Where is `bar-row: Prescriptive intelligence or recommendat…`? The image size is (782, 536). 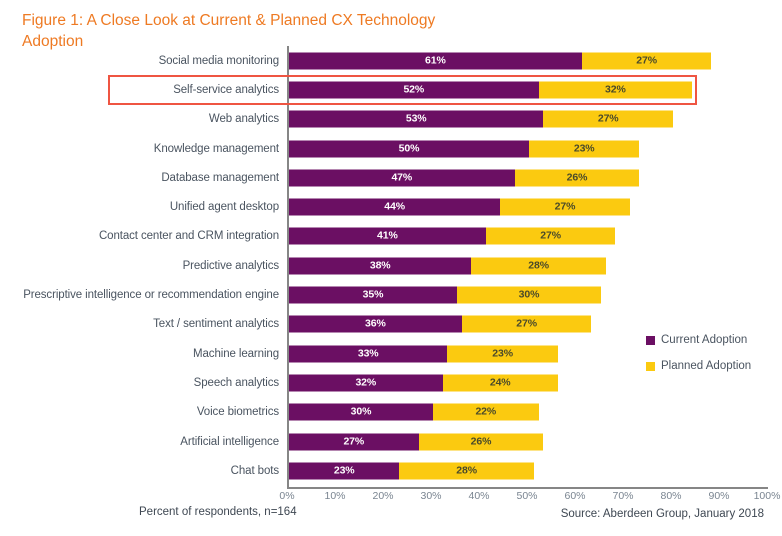 bar-row: Prescriptive intelligence or recommendat… is located at coordinates (391, 294).